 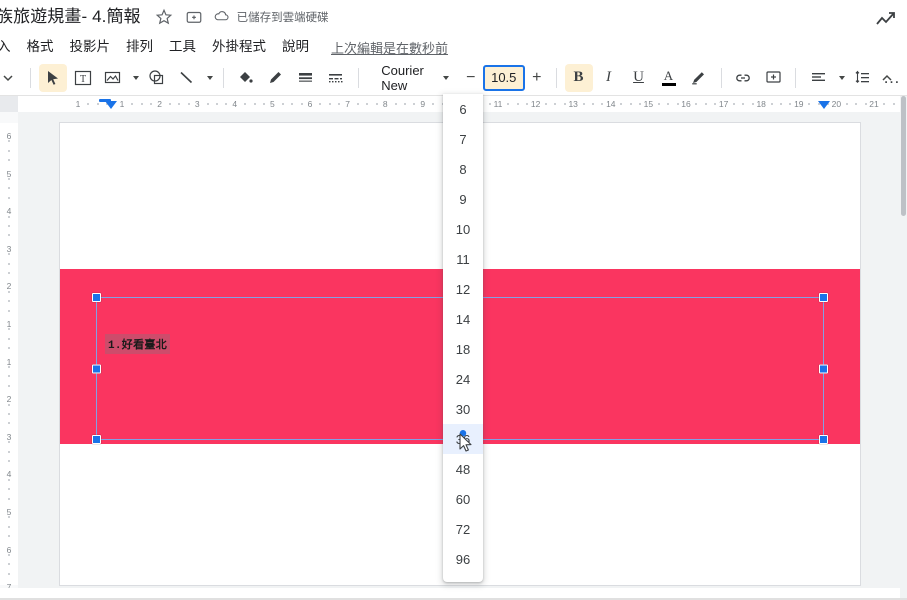 I want to click on font-size-option-72: 72, so click(x=463, y=529).